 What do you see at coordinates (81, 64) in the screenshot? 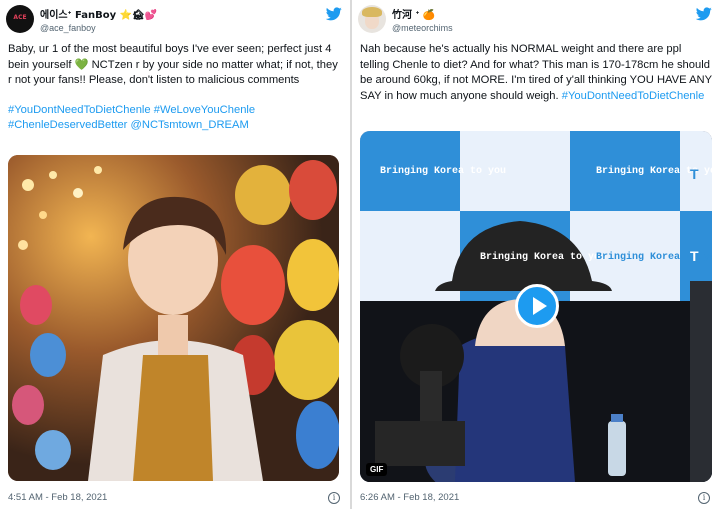
I see `green-heart-emoji: 💚` at bounding box center [81, 64].